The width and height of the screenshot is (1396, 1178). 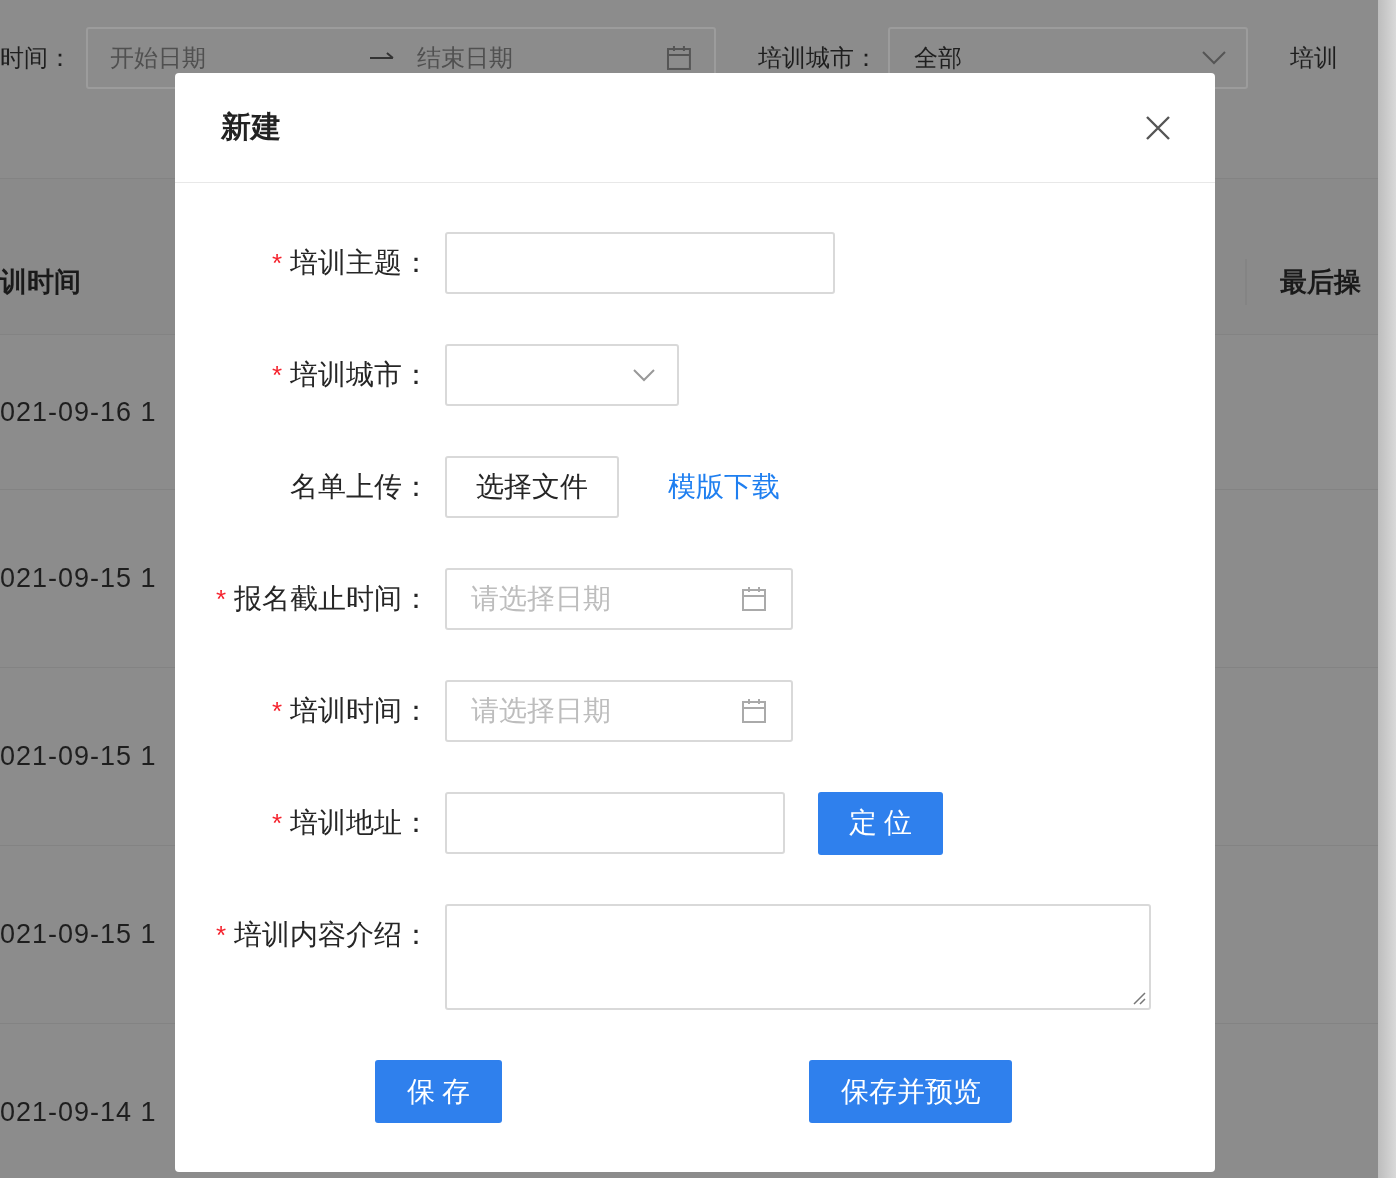 I want to click on template-download-link: 模版下载, so click(x=724, y=487).